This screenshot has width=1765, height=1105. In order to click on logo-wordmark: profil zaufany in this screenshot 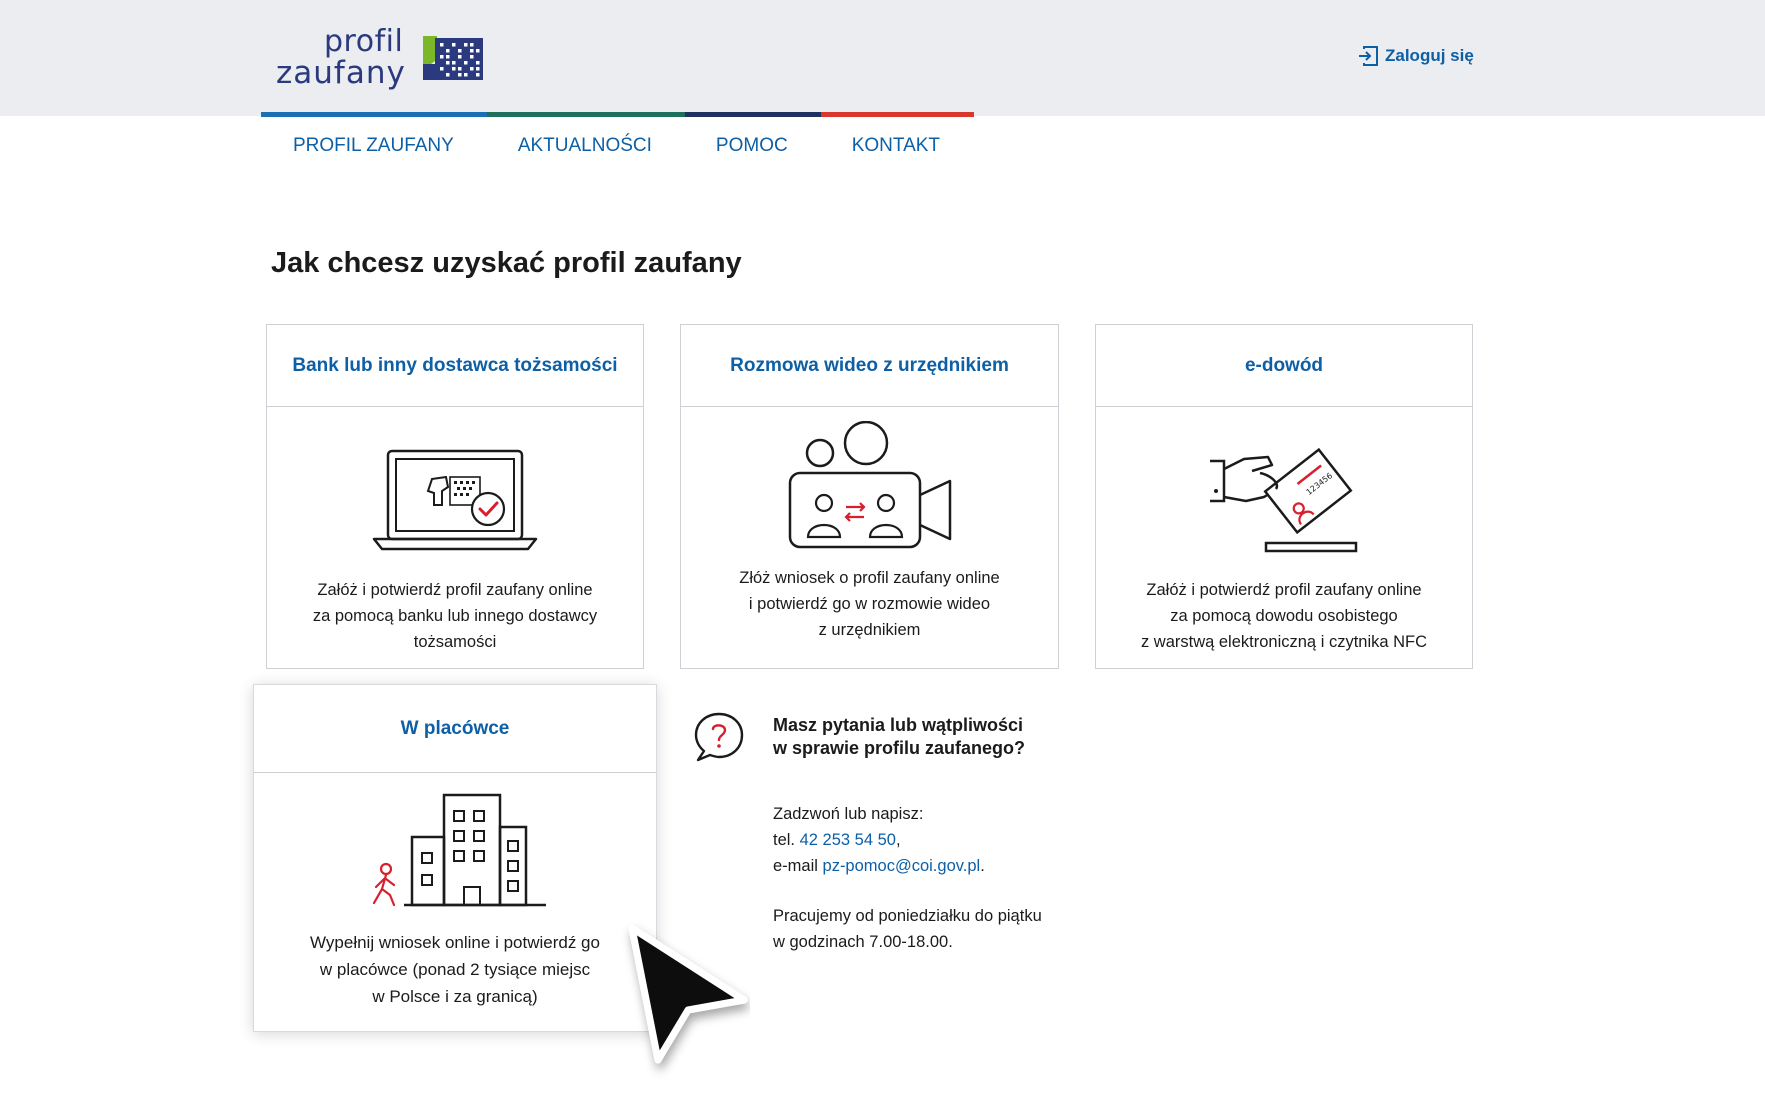, I will do `click(346, 58)`.